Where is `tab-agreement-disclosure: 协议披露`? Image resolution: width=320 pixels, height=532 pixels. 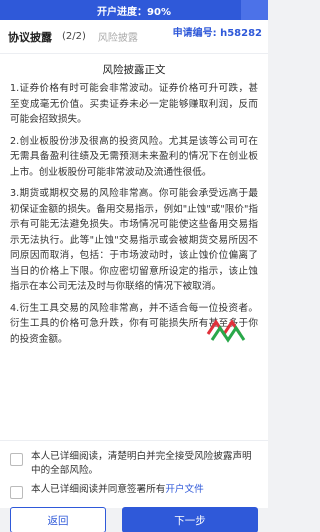 tab-agreement-disclosure: 协议披露 is located at coordinates (30, 37).